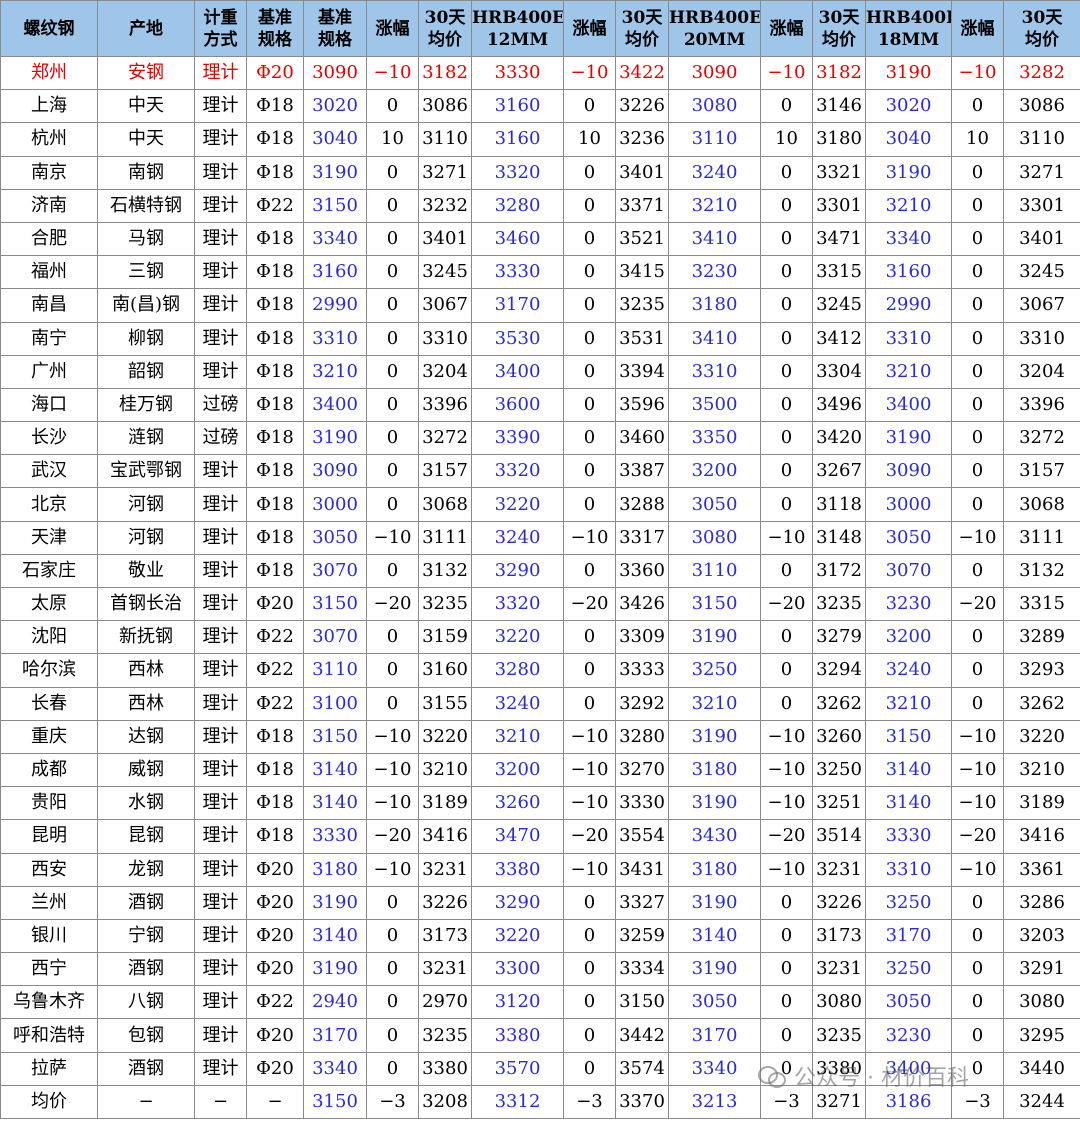 The height and width of the screenshot is (1123, 1080). Describe the element at coordinates (1041, 703) in the screenshot. I see `table-cell: 3262` at that location.